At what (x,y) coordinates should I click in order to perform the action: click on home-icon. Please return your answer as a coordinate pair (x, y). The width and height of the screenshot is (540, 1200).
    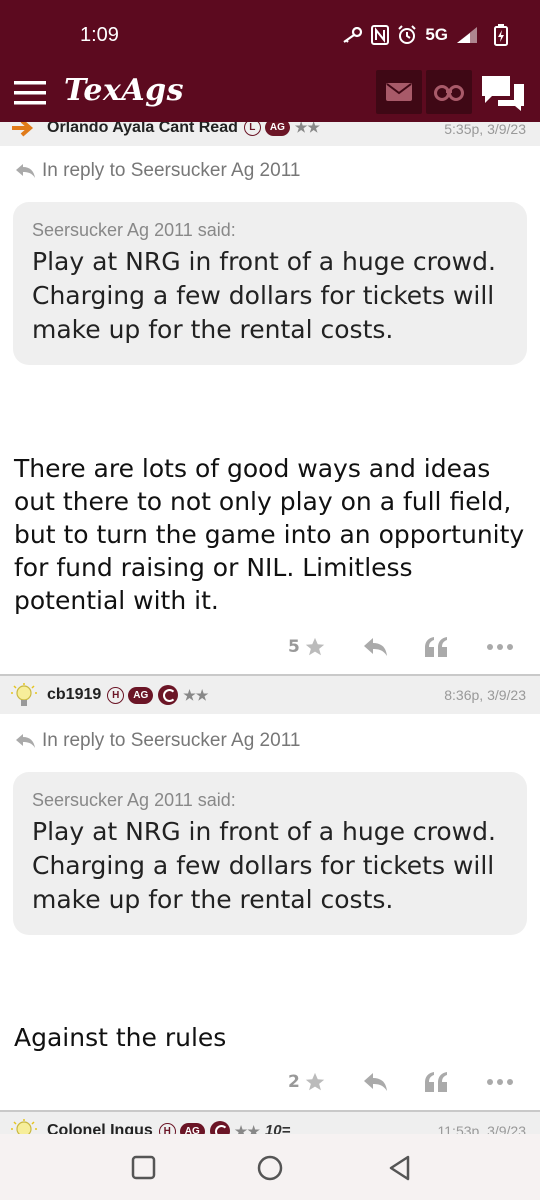
    Looking at the image, I should click on (270, 1168).